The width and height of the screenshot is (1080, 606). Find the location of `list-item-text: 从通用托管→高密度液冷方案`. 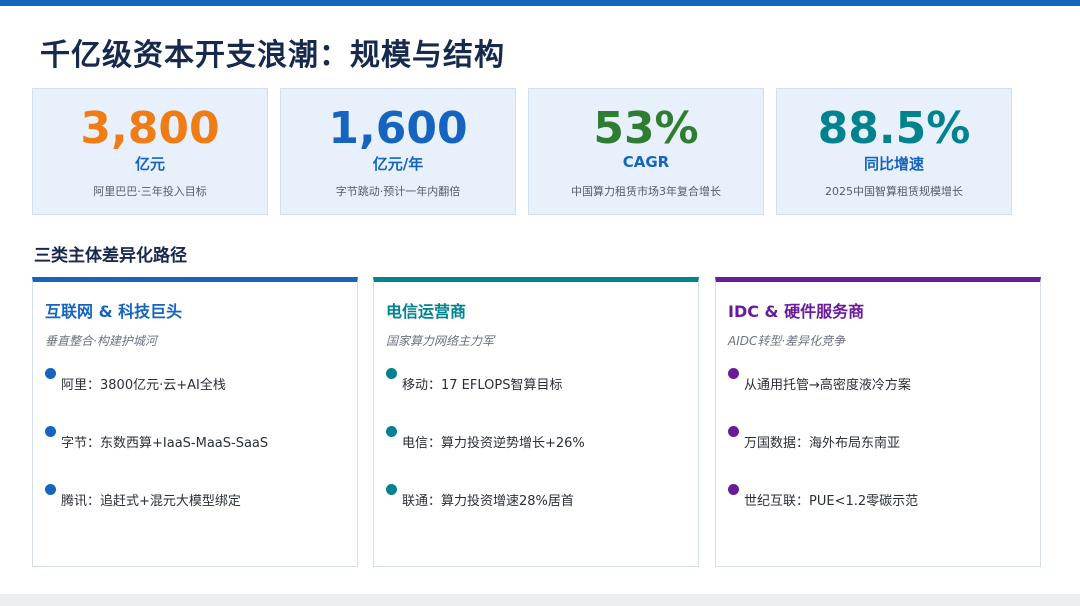

list-item-text: 从通用托管→高密度液冷方案 is located at coordinates (827, 385).